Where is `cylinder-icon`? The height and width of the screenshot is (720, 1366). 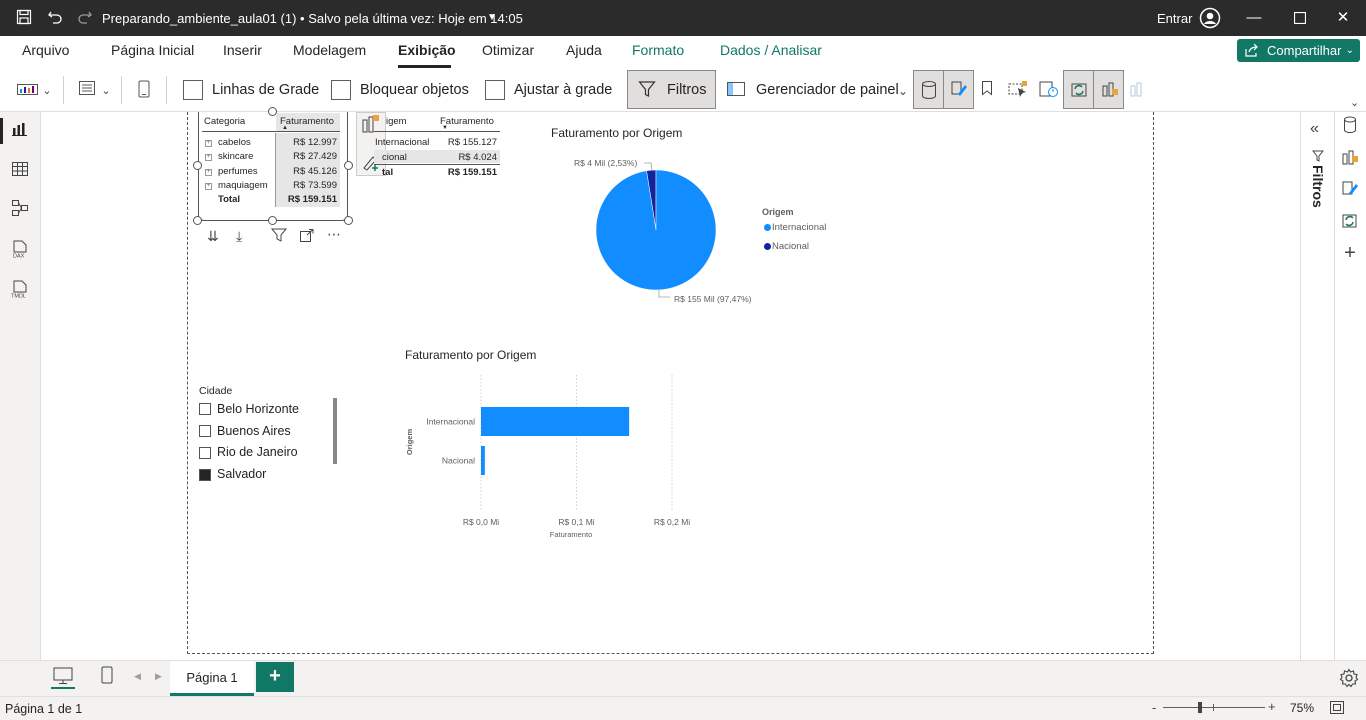 cylinder-icon is located at coordinates (929, 92).